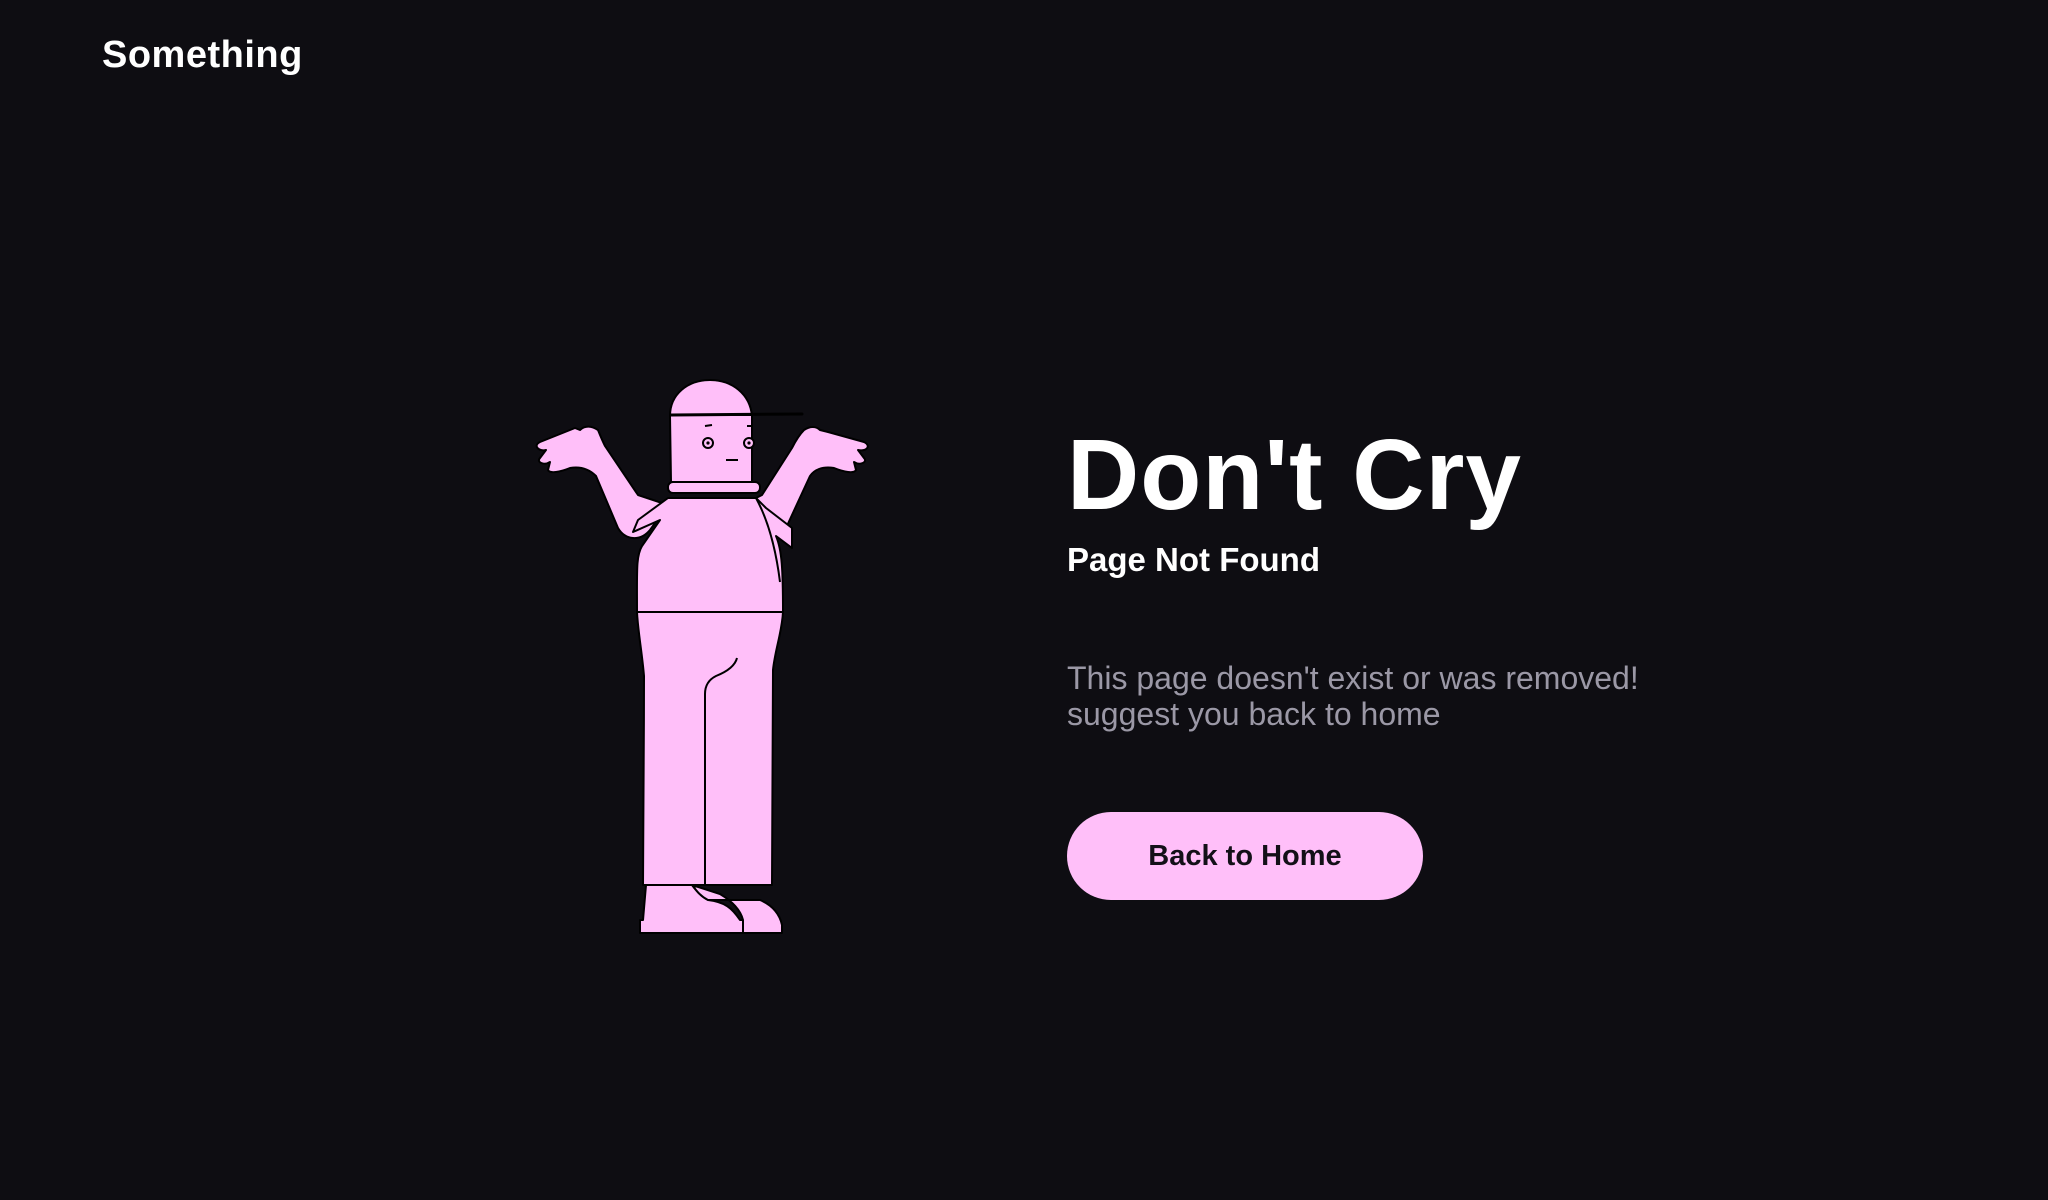  I want to click on page-title: Don't Cry, so click(1294, 475).